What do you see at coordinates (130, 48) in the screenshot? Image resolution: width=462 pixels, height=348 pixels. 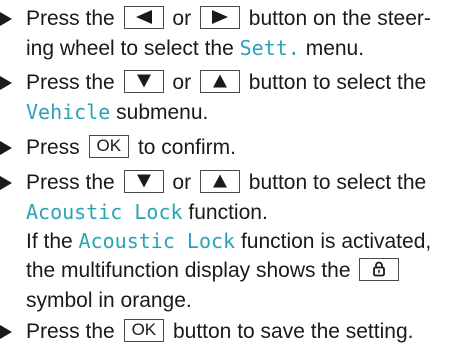 I see `step-text: ing wheel to select the` at bounding box center [130, 48].